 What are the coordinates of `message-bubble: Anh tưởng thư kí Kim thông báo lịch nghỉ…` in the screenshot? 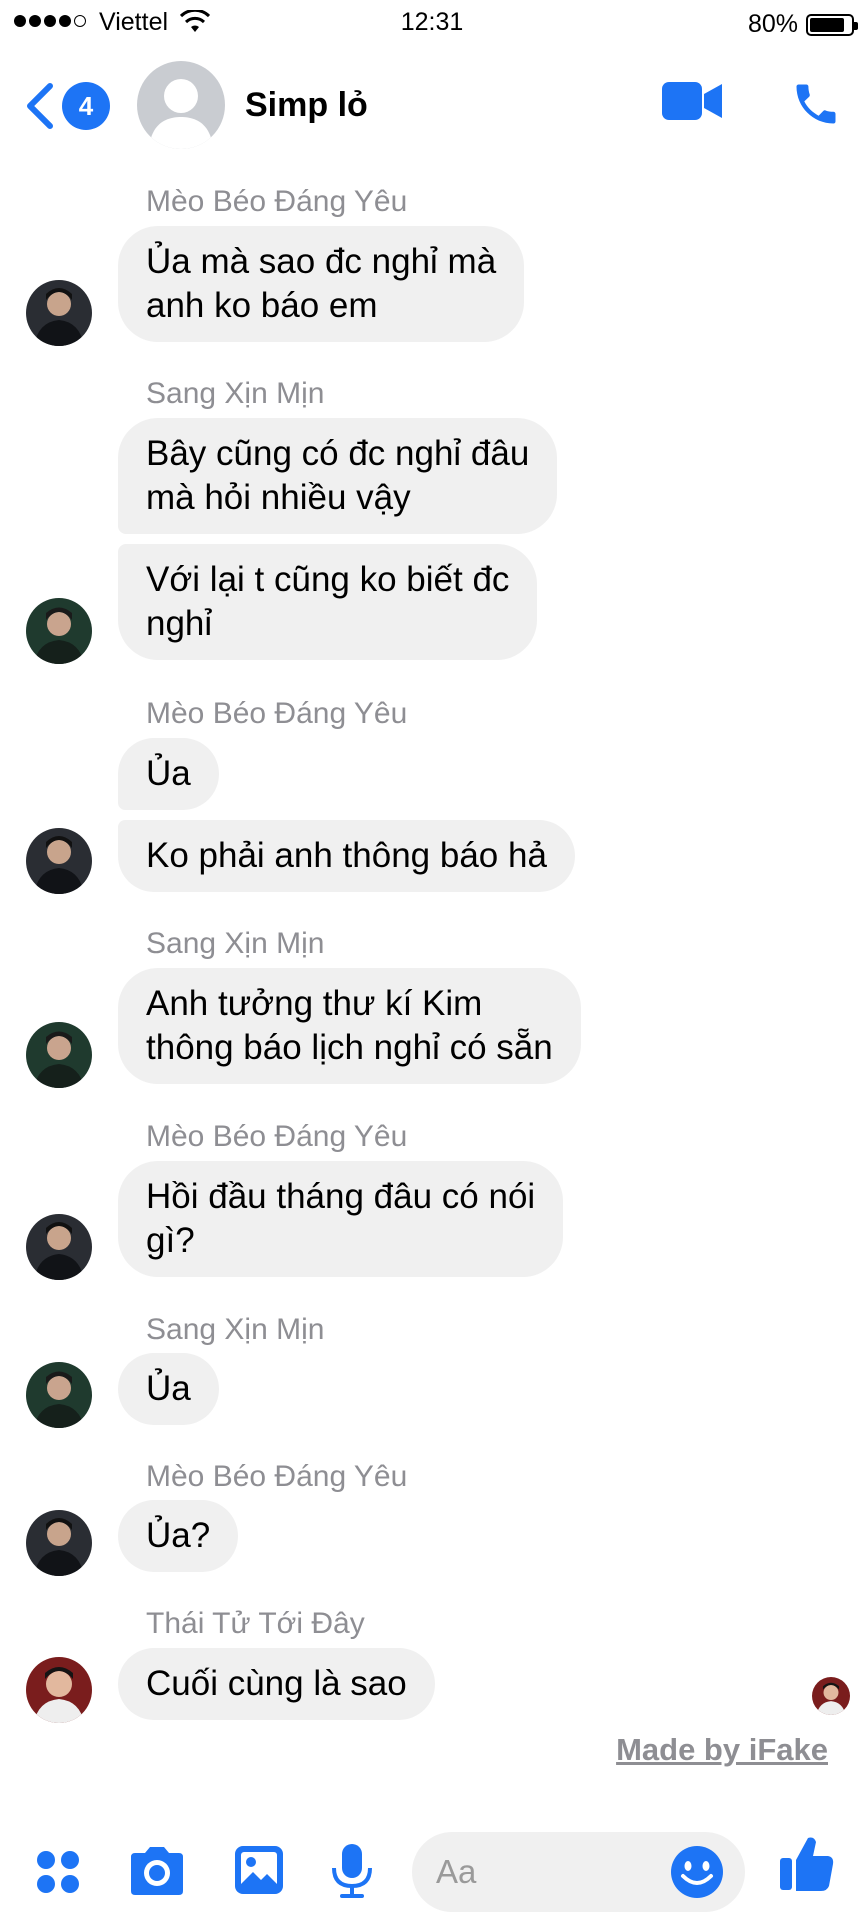 It's located at (349, 1026).